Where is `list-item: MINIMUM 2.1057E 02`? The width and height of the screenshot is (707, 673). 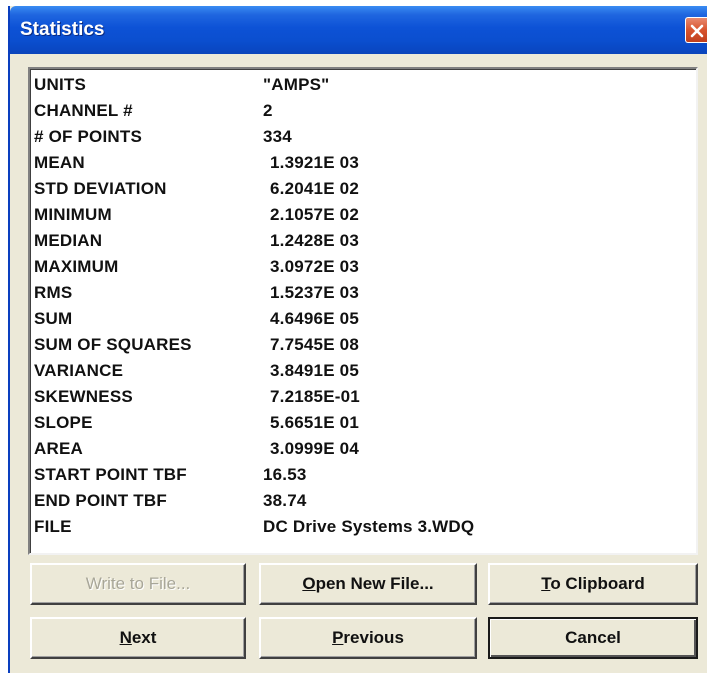 list-item: MINIMUM 2.1057E 02 is located at coordinates (354, 216).